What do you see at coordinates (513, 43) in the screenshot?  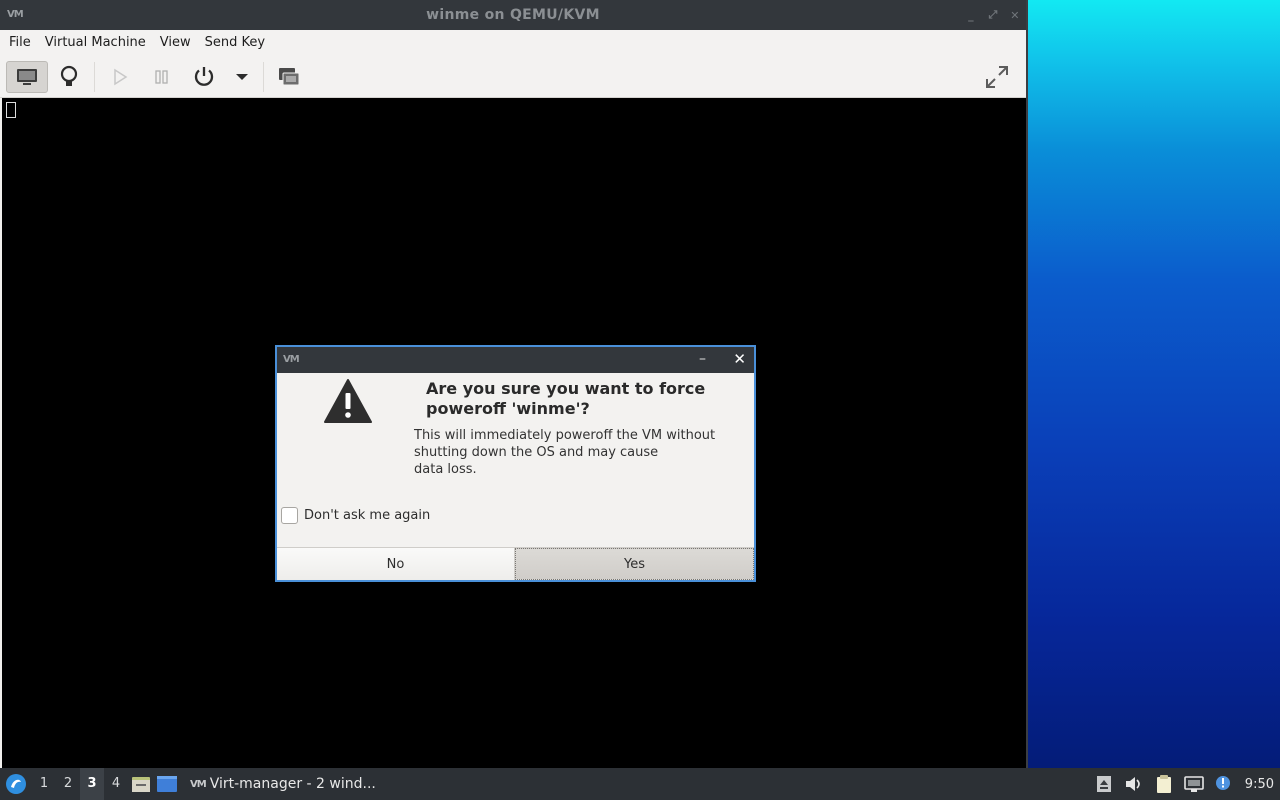 I see `menubar: File Virtual Machine View Send Key` at bounding box center [513, 43].